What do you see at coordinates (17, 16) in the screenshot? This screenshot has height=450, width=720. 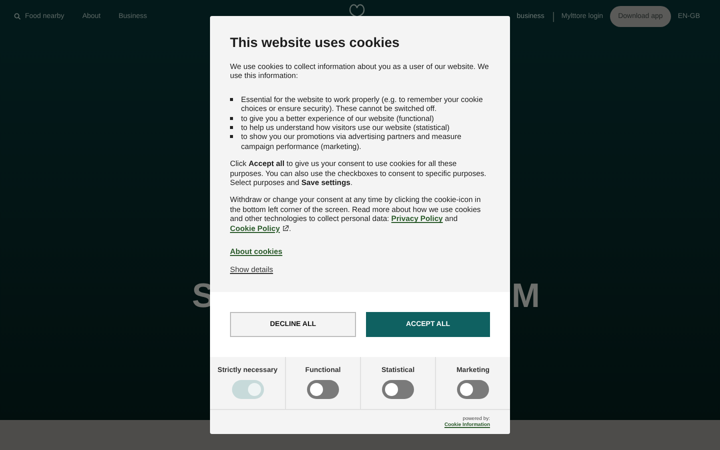 I see `search-icon` at bounding box center [17, 16].